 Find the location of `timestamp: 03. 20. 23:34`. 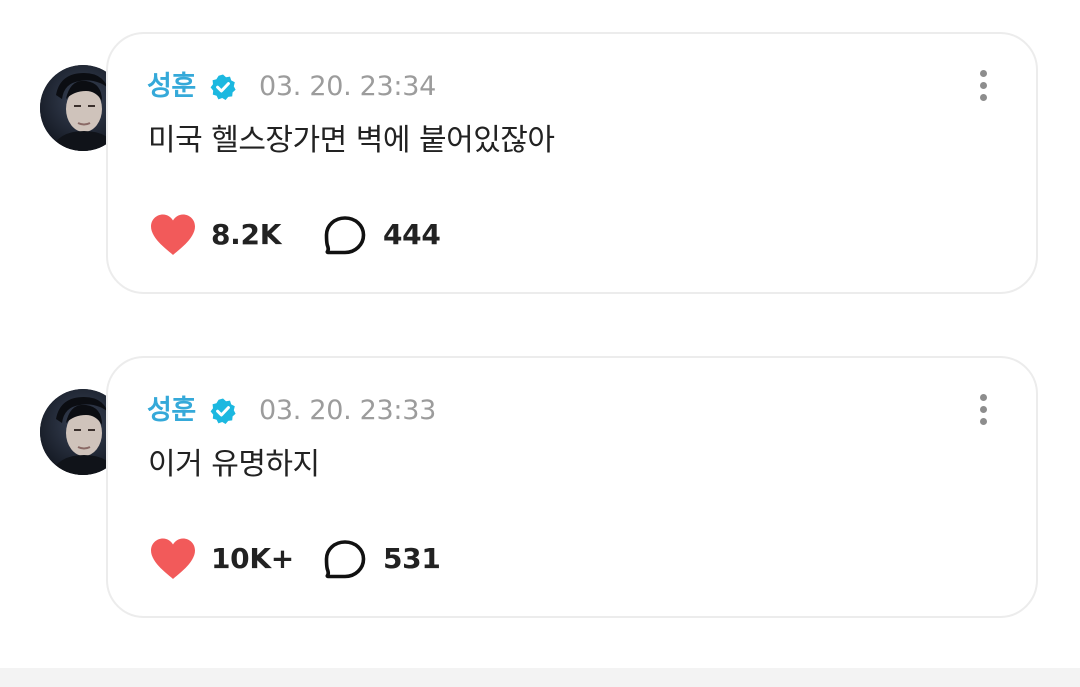

timestamp: 03. 20. 23:34 is located at coordinates (347, 86).